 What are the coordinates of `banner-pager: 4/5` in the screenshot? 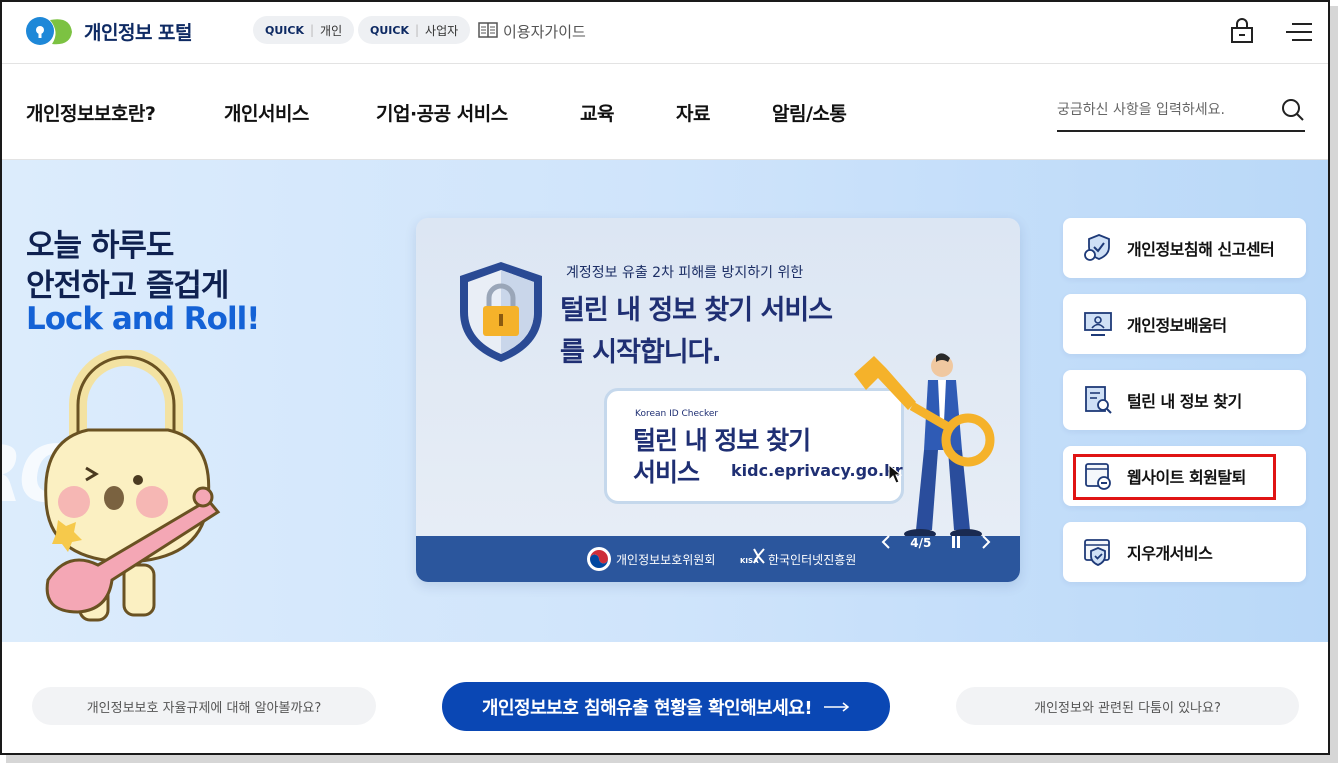 It's located at (936, 543).